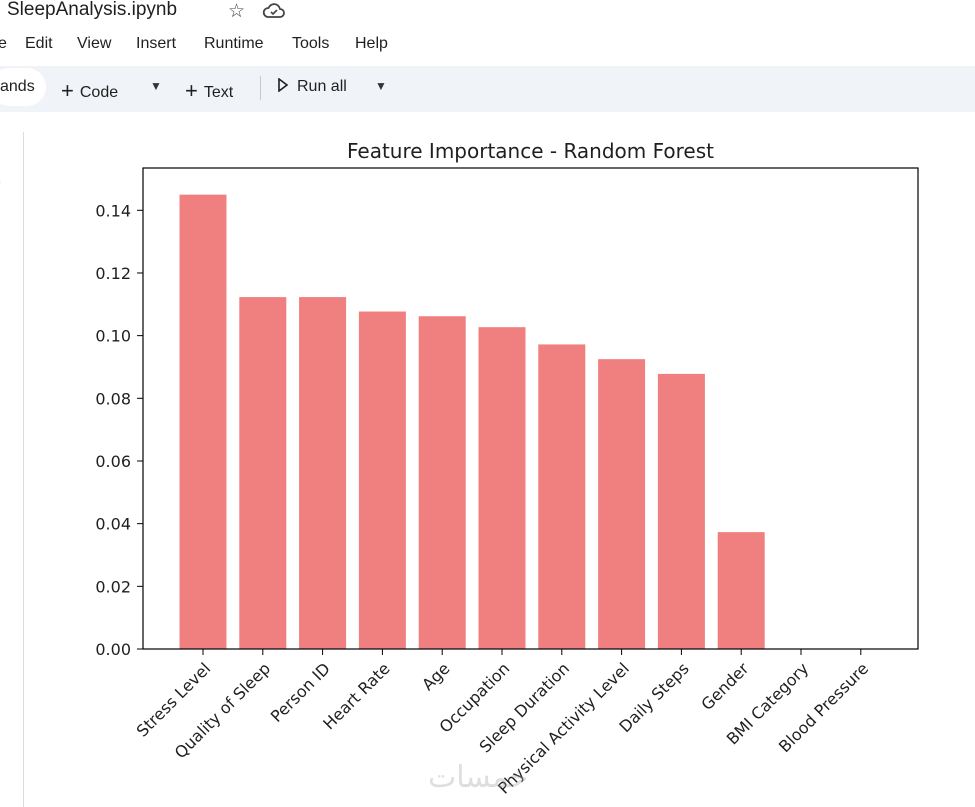 This screenshot has width=975, height=807. What do you see at coordinates (113, 273) in the screenshot?
I see `y-tick-label-6: 0.12` at bounding box center [113, 273].